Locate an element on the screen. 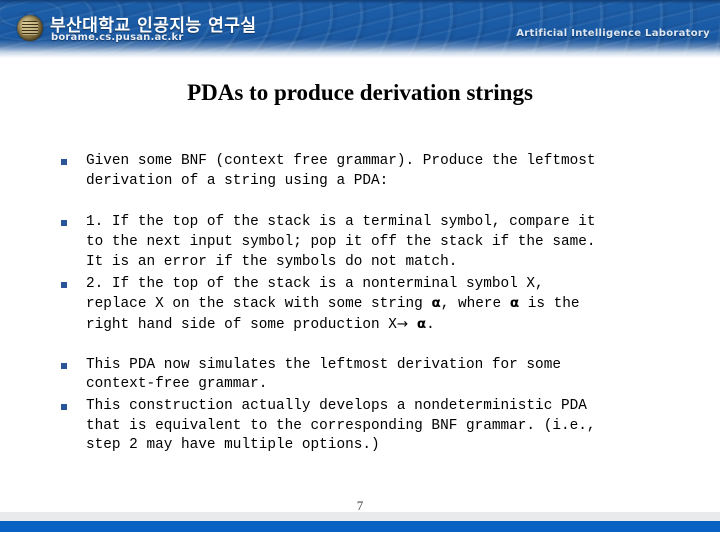  bullet-4-line-2: context-free grammar. is located at coordinates (177, 384).